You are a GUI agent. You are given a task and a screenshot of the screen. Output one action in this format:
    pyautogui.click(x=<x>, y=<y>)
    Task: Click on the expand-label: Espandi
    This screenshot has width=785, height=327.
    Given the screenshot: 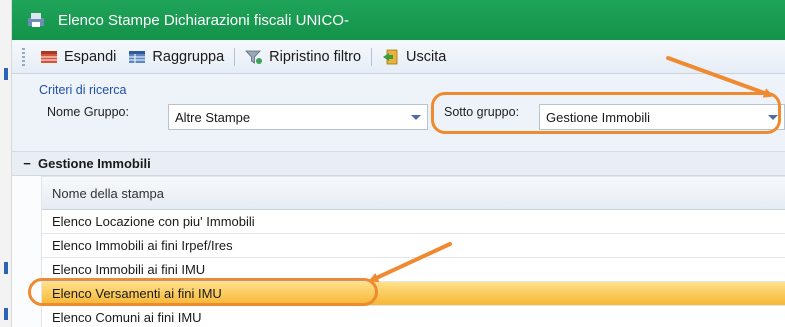 What is the action you would take?
    pyautogui.click(x=90, y=56)
    